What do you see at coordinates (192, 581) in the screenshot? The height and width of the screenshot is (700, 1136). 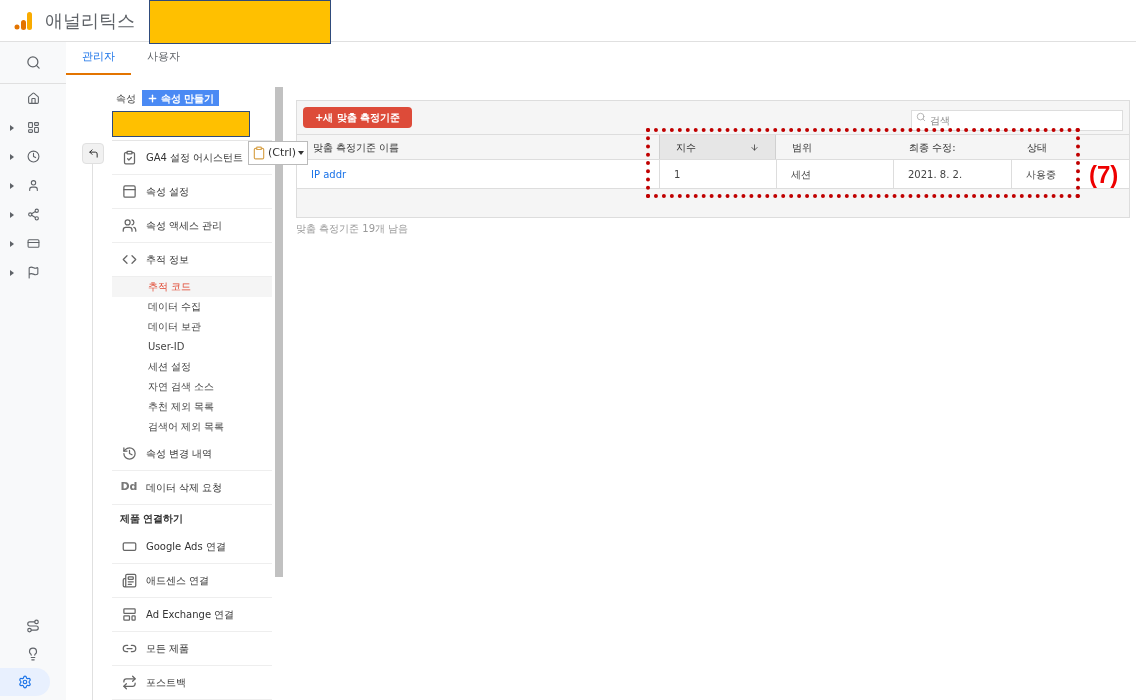 I see `nav-item: 애드센스 연결` at bounding box center [192, 581].